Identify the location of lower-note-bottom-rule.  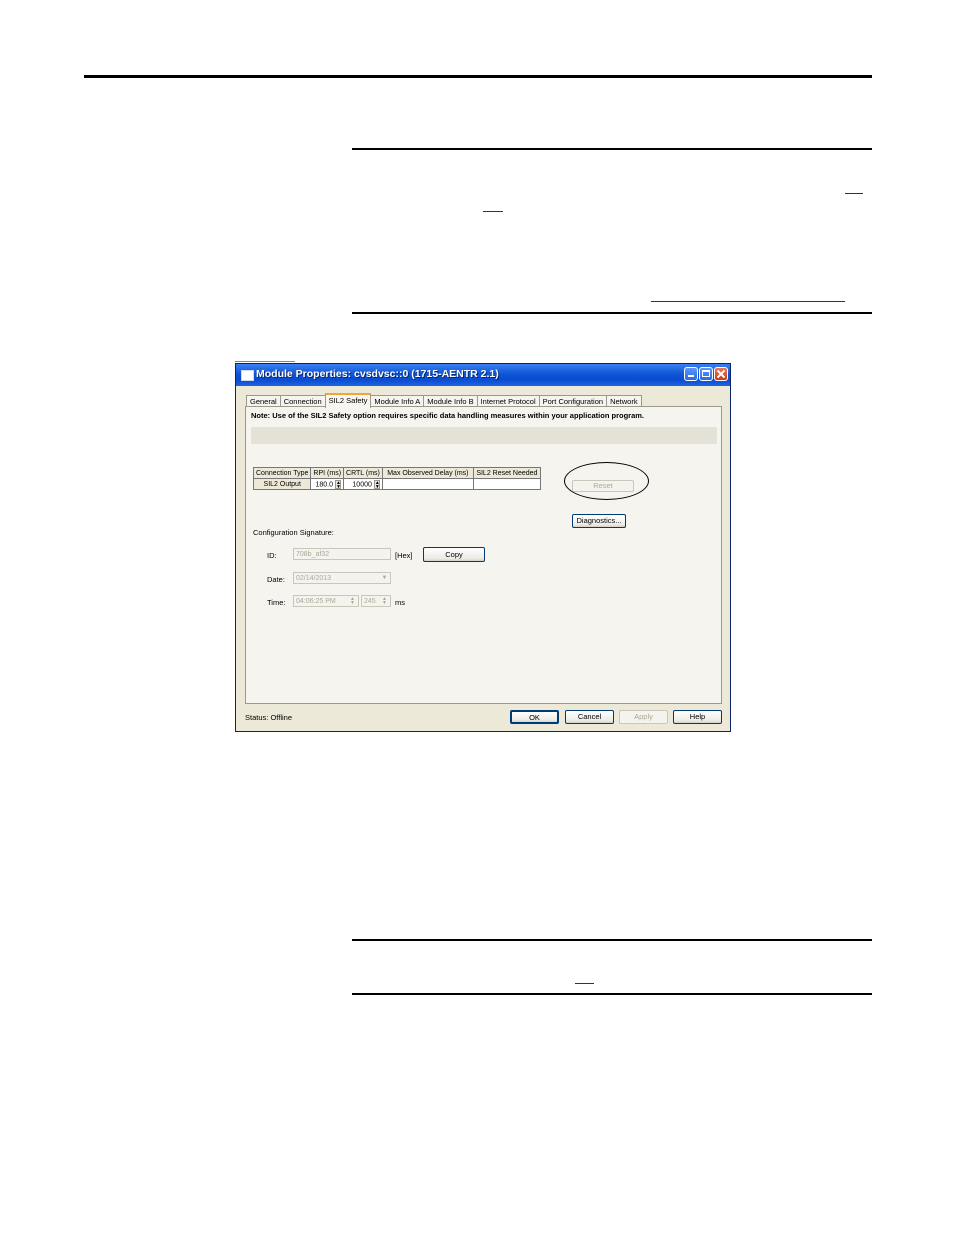
(612, 994).